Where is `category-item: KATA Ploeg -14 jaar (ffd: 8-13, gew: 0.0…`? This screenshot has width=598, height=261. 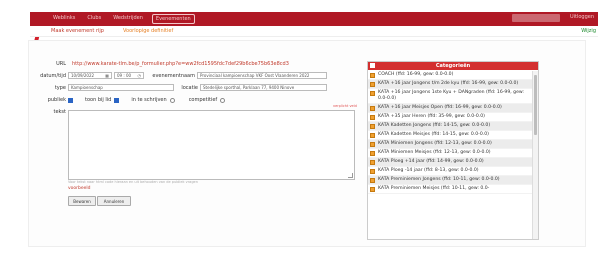
category-item: KATA Ploeg -14 jaar (ffd: 8-13, gew: 0.0… is located at coordinates (450, 171).